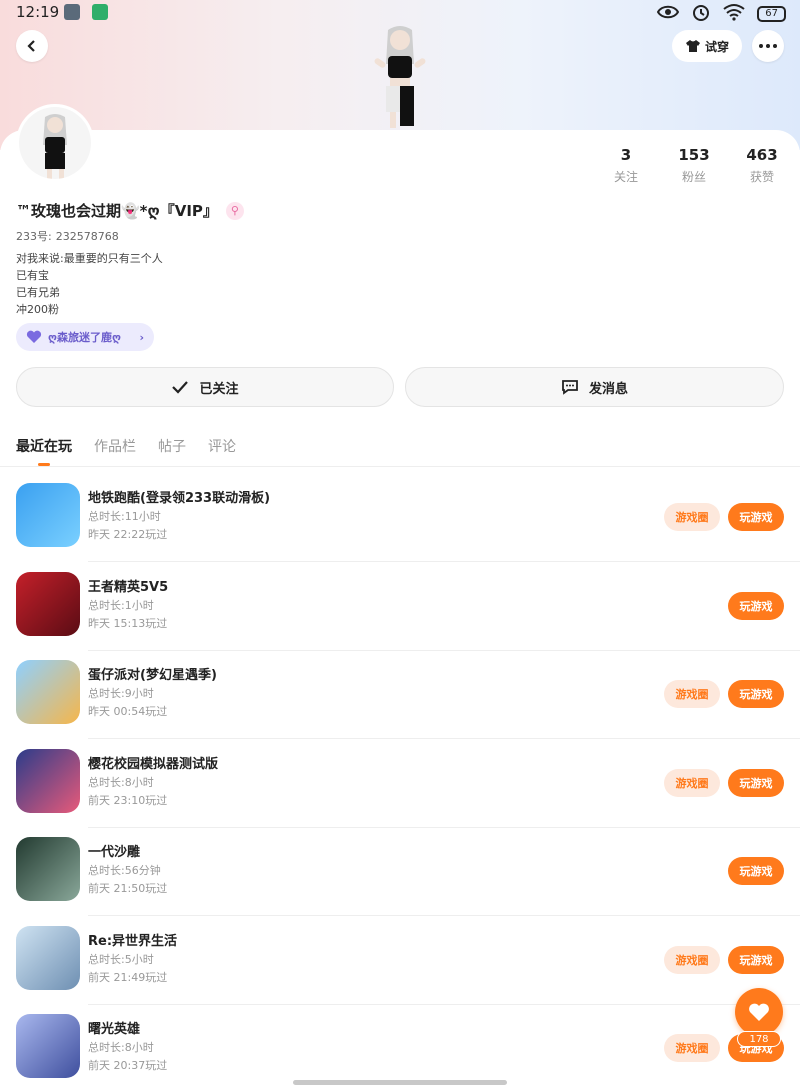  What do you see at coordinates (172, 451) in the screenshot?
I see `tab-posts: 帖子` at bounding box center [172, 451].